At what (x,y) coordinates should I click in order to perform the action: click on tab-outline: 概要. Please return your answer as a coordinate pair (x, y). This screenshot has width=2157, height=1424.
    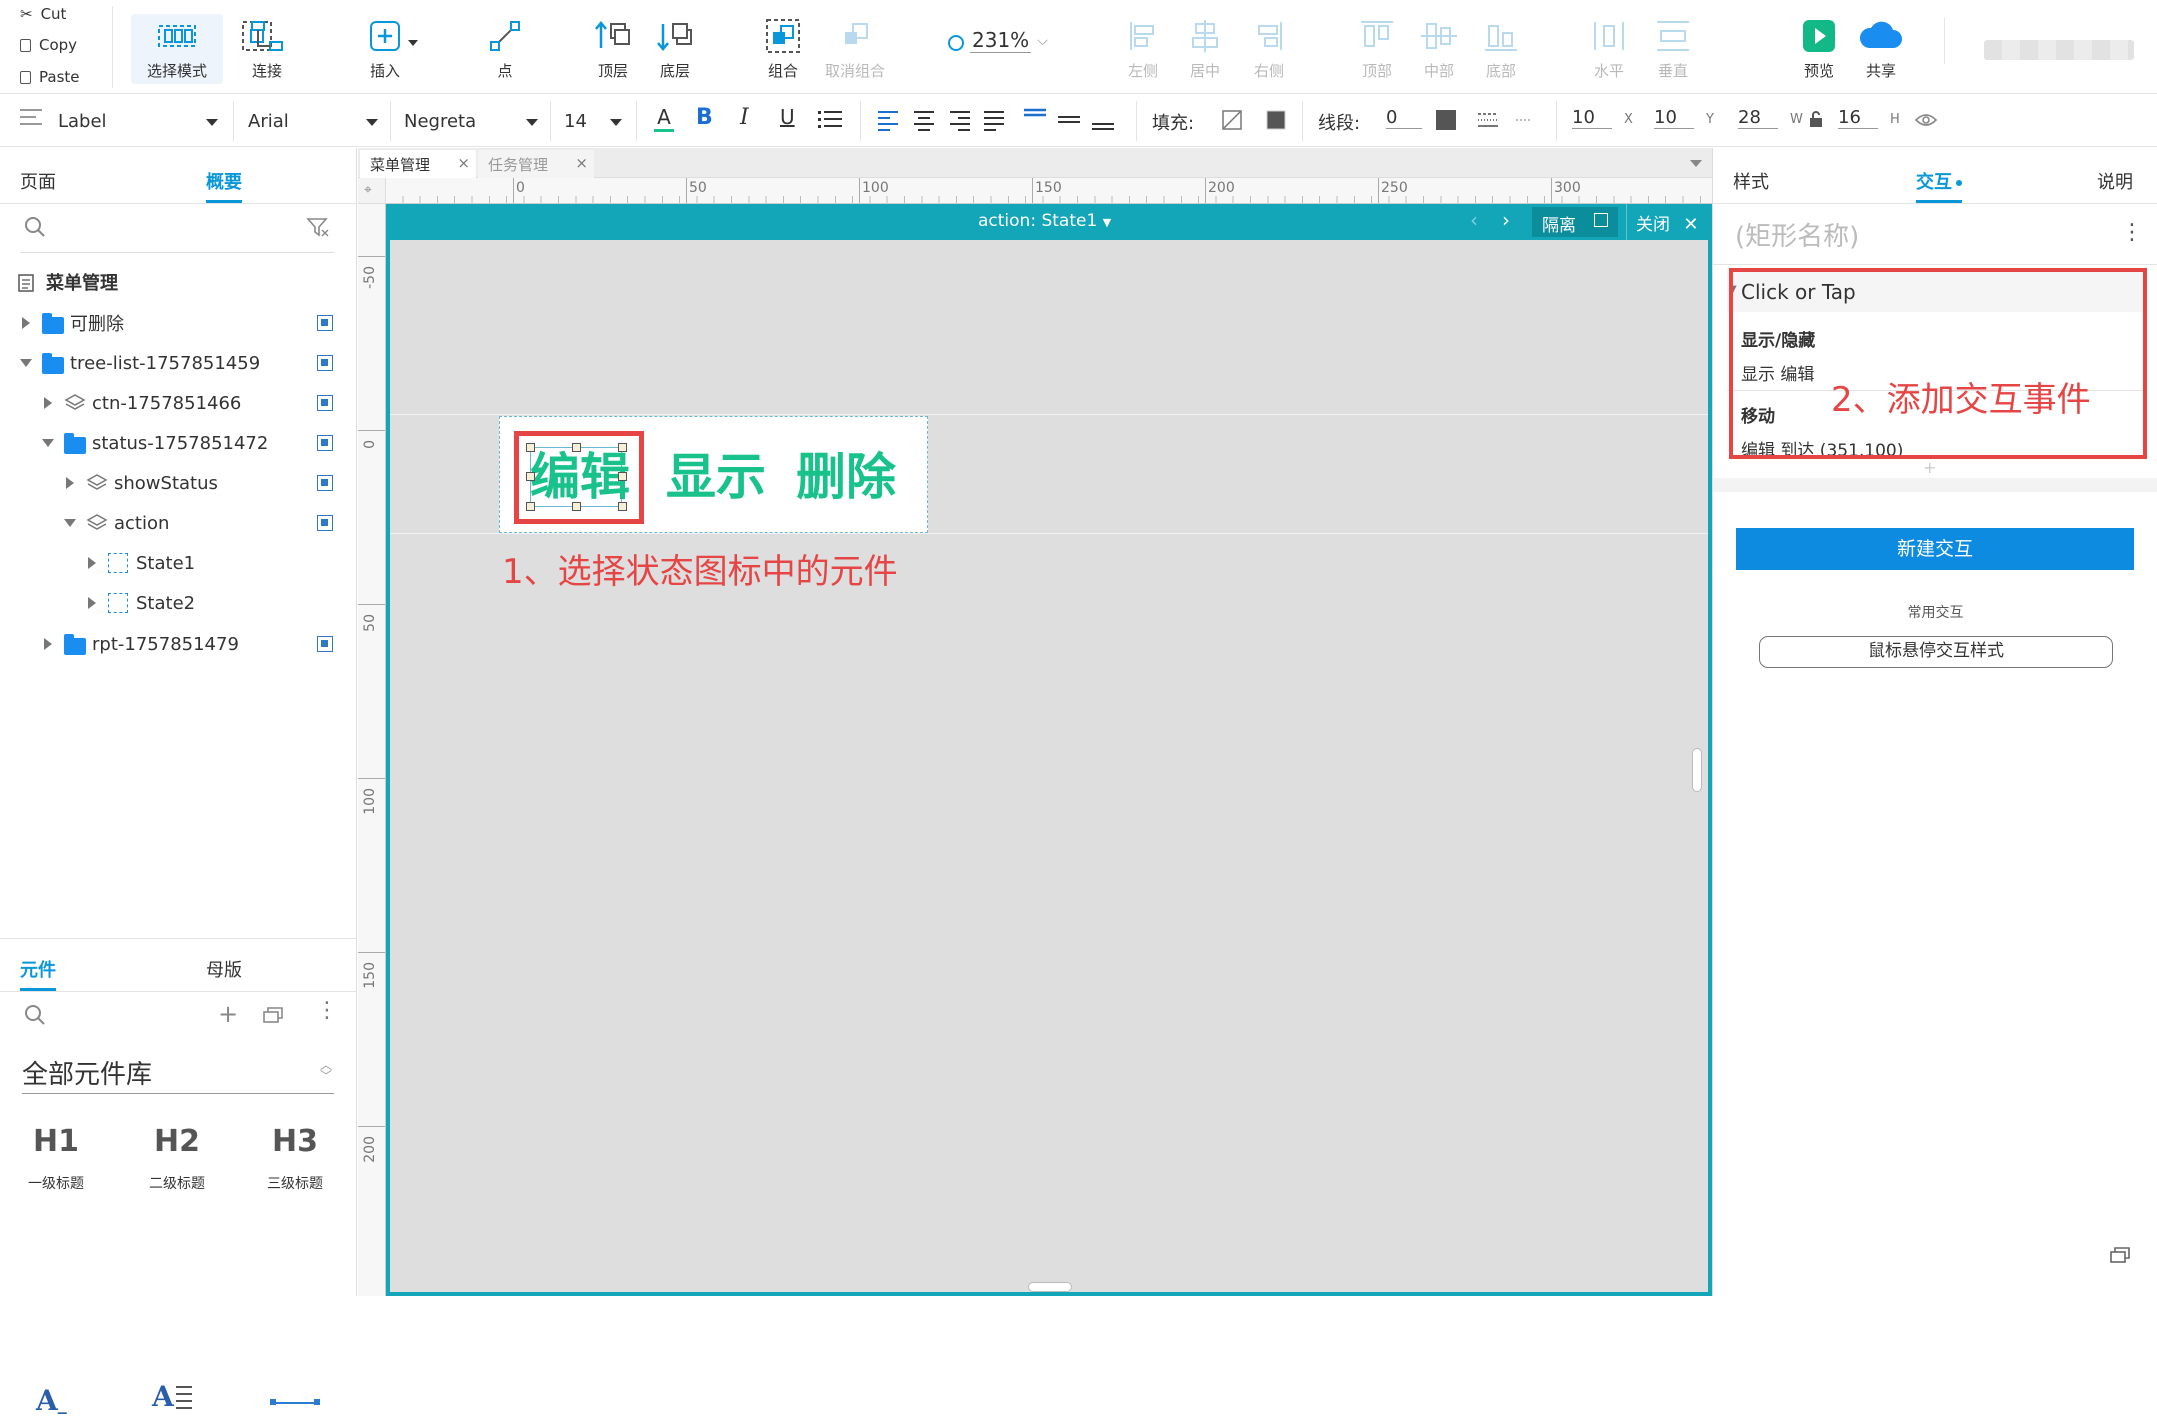
    Looking at the image, I should click on (224, 185).